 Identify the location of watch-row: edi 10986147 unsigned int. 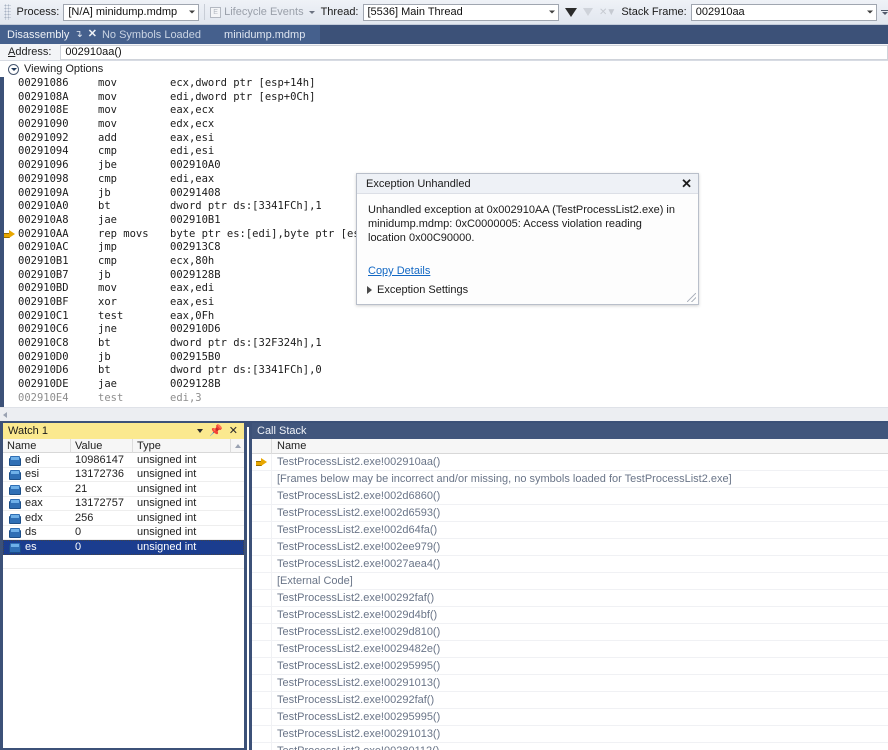
(123, 460).